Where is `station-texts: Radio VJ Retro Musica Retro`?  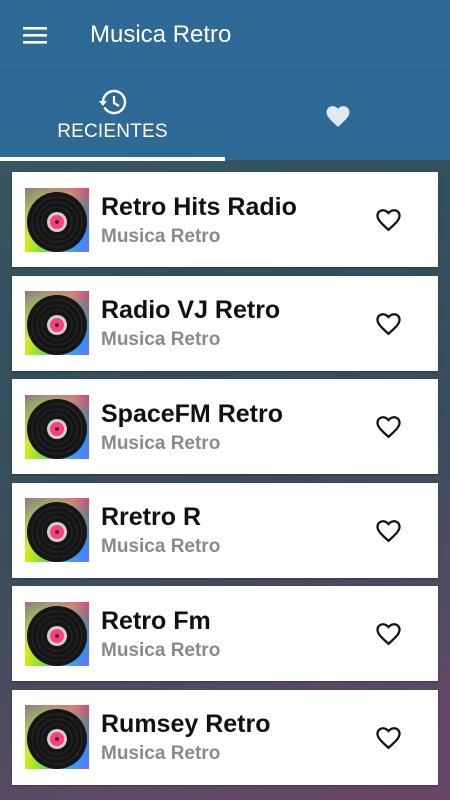
station-texts: Radio VJ Retro Musica Retro is located at coordinates (233, 323).